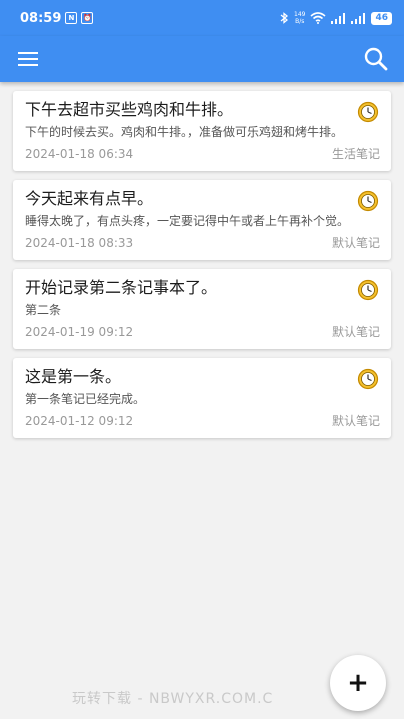 The width and height of the screenshot is (404, 719). I want to click on signal-icon, so click(338, 18).